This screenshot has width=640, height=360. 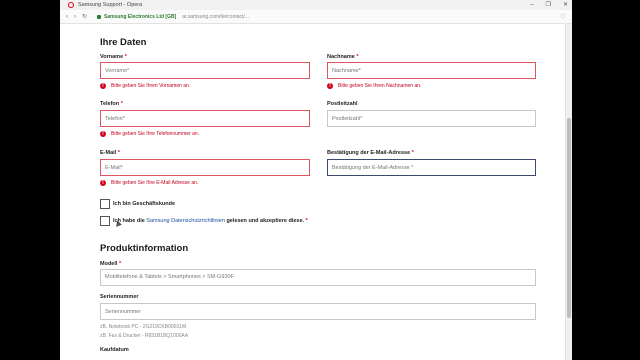 What do you see at coordinates (370, 153) in the screenshot?
I see `email-confirm-label: Bestätigung der E-Mail-Adresse *` at bounding box center [370, 153].